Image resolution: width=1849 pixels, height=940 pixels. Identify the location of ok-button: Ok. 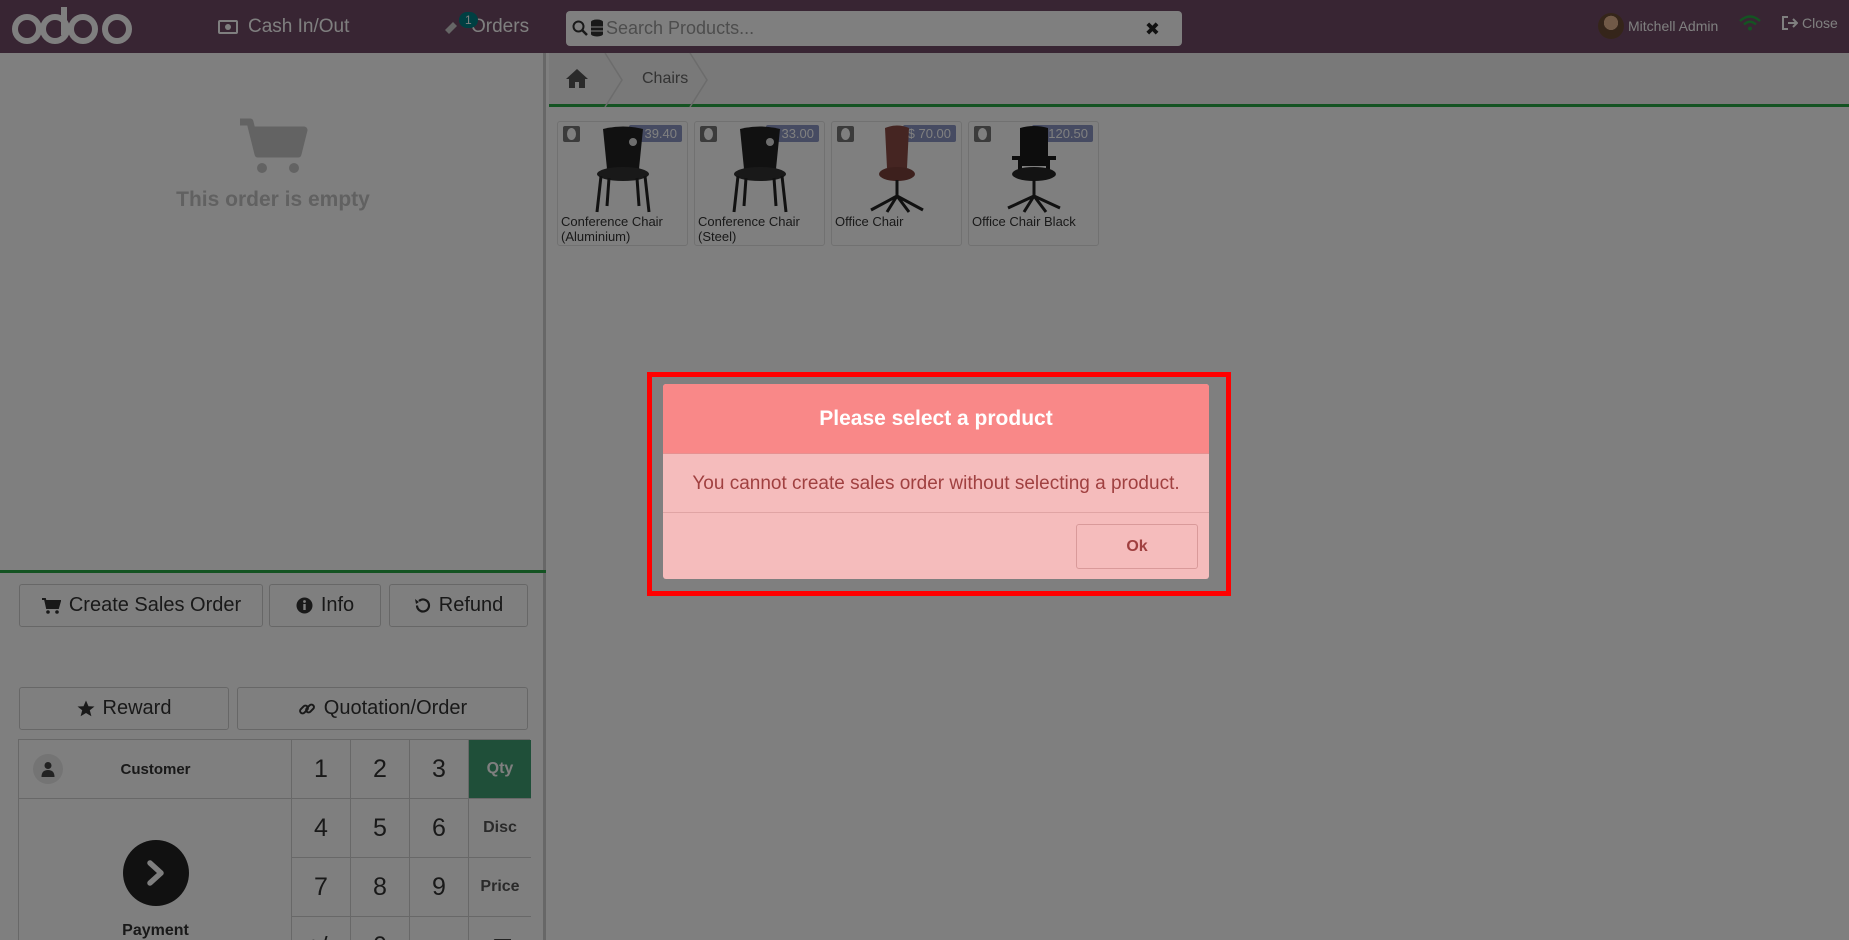
(1137, 546).